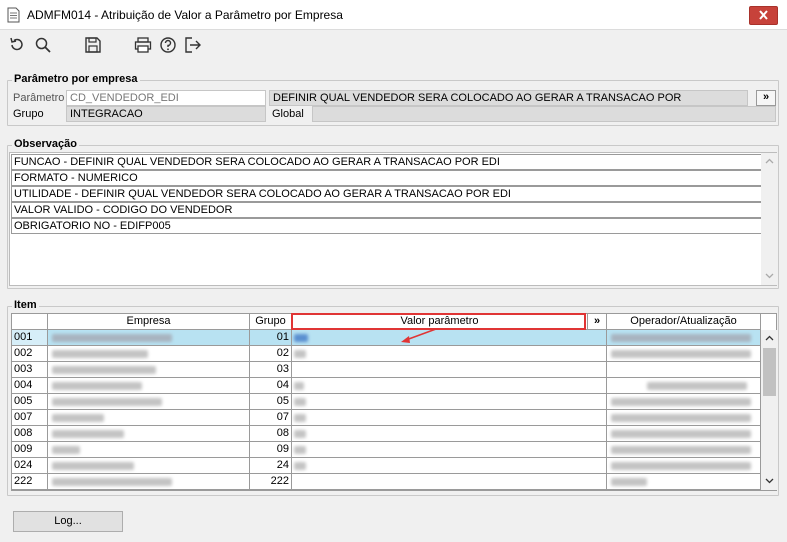 Image resolution: width=787 pixels, height=542 pixels. What do you see at coordinates (766, 98) in the screenshot?
I see `parametro-more-button: »` at bounding box center [766, 98].